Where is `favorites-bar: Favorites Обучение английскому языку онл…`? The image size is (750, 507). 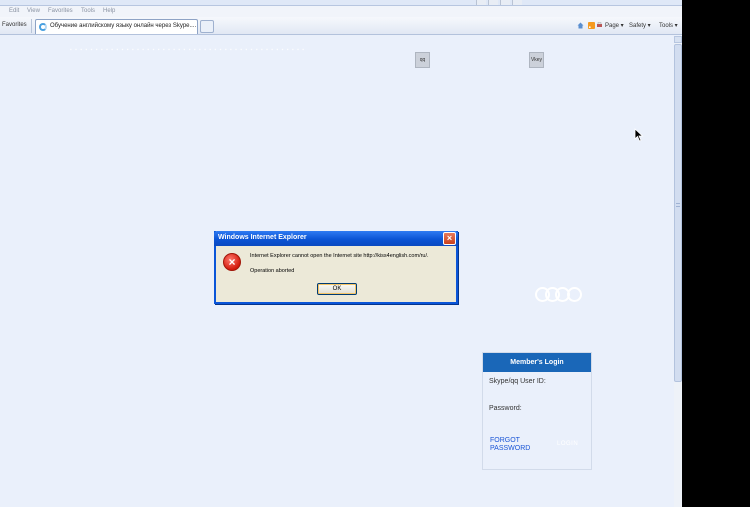
favorites-bar: Favorites Обучение английскому языку онл… is located at coordinates (341, 26).